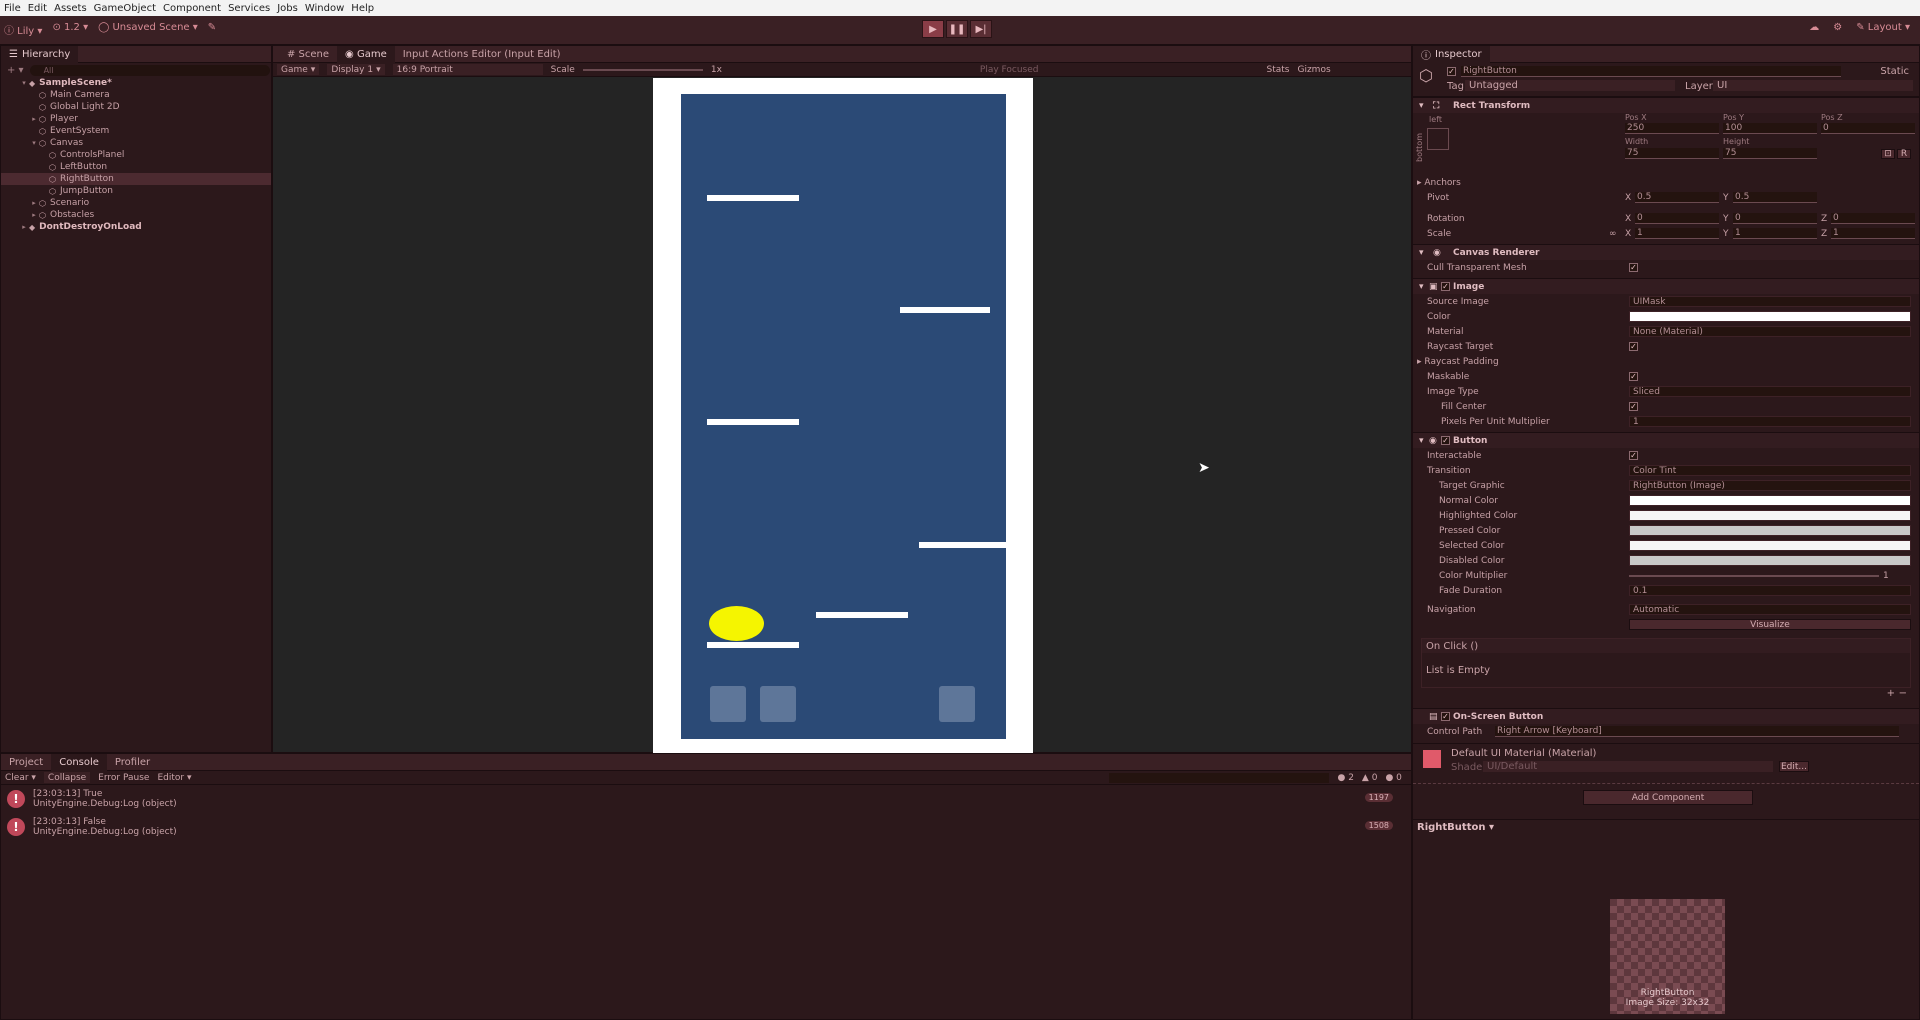 Image resolution: width=1920 pixels, height=1020 pixels. I want to click on color-multiplier-slider, so click(1754, 575).